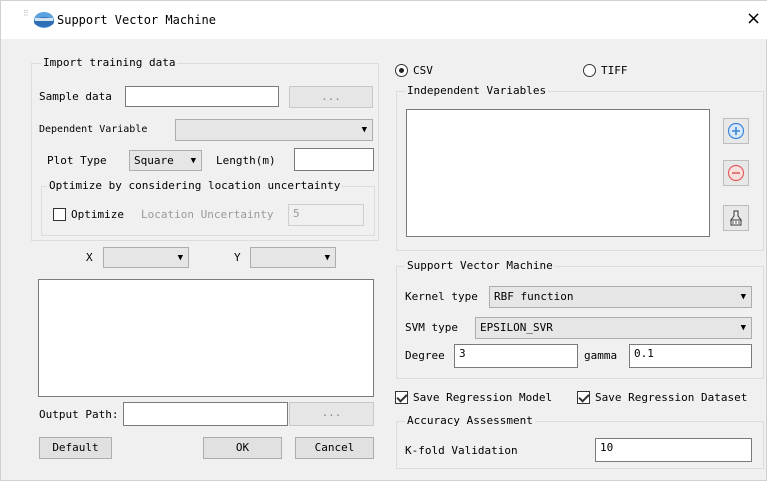 The height and width of the screenshot is (481, 767). What do you see at coordinates (26, 13) in the screenshot?
I see `grip-icon: ⠿` at bounding box center [26, 13].